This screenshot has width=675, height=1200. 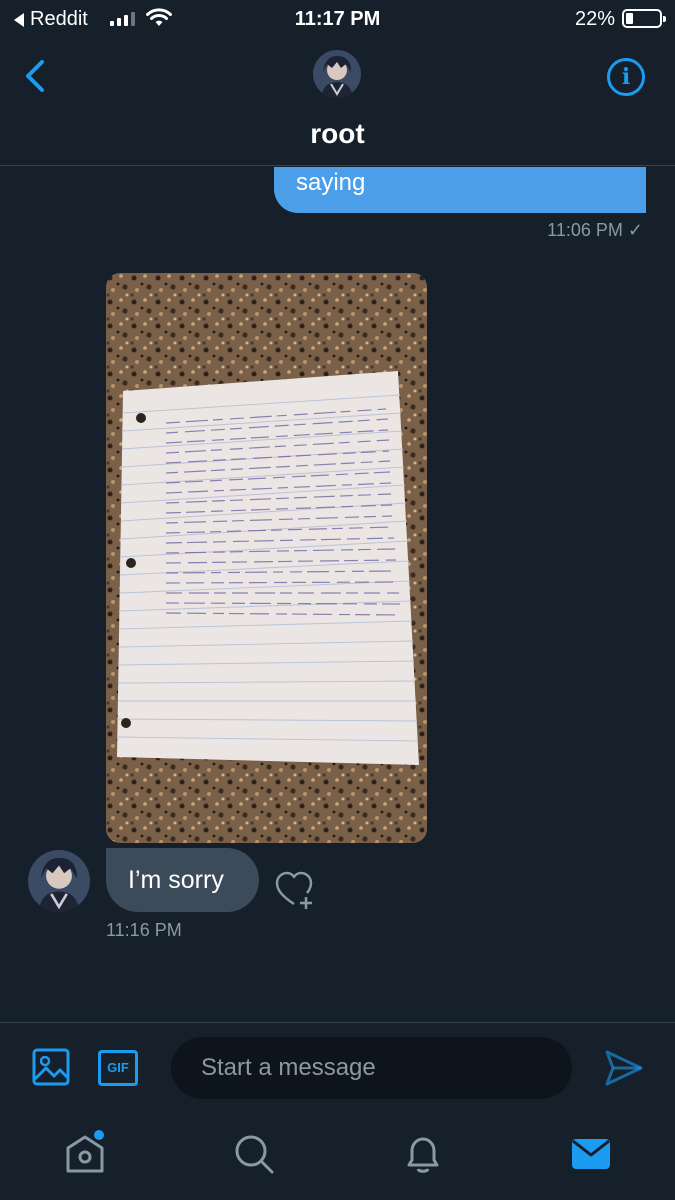 What do you see at coordinates (331, 182) in the screenshot?
I see `sent-message-text: saying` at bounding box center [331, 182].